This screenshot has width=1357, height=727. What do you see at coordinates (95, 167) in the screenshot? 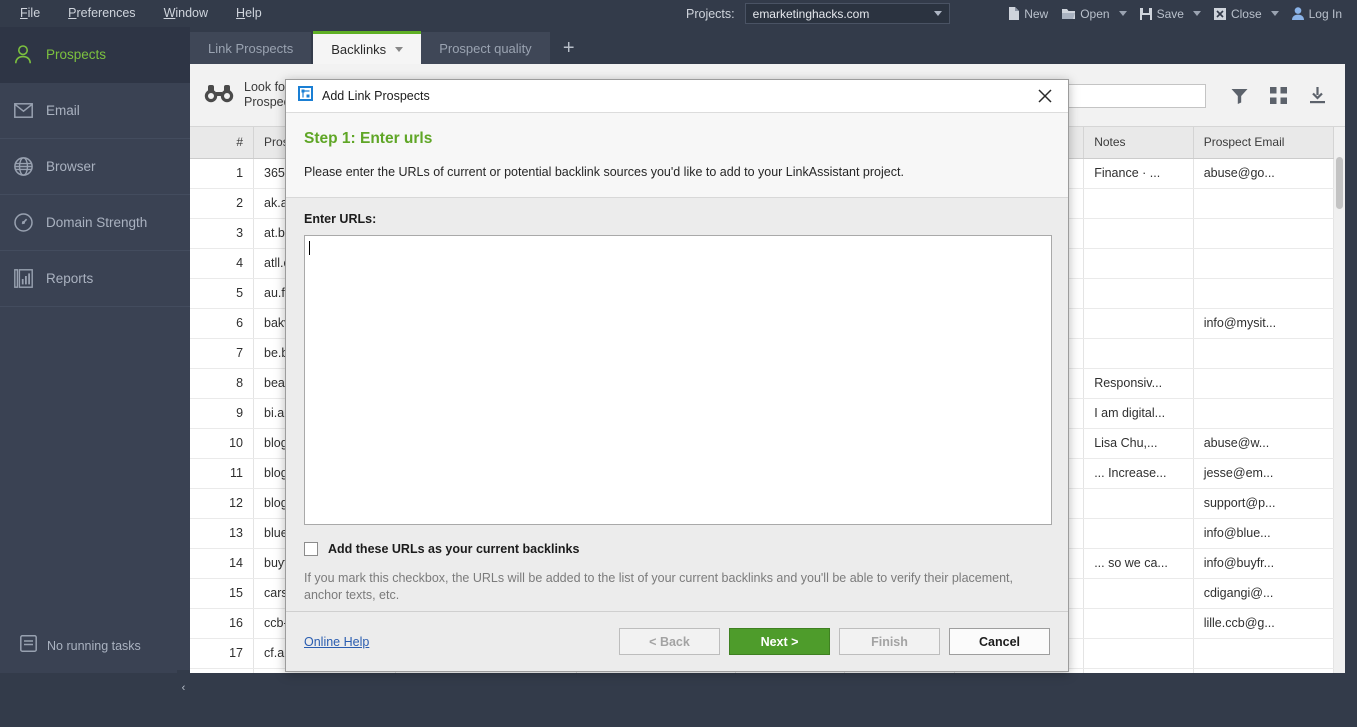
I see `sidebar-item-browser: Browser` at bounding box center [95, 167].